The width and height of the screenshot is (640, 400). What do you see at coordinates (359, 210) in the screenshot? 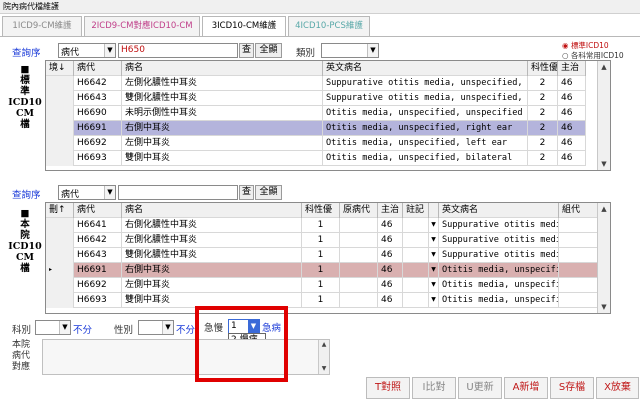
I see `col-header: 原病代` at bounding box center [359, 210].